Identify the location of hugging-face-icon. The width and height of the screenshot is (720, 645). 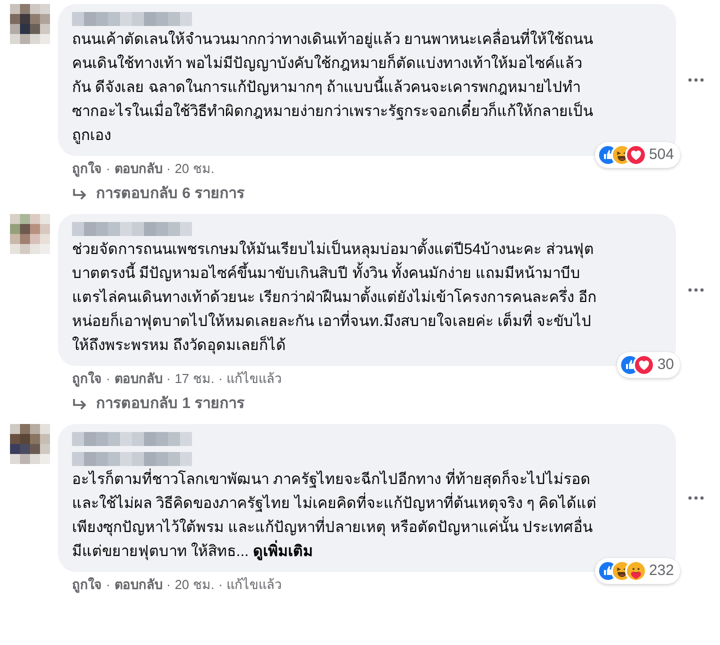
(635, 571).